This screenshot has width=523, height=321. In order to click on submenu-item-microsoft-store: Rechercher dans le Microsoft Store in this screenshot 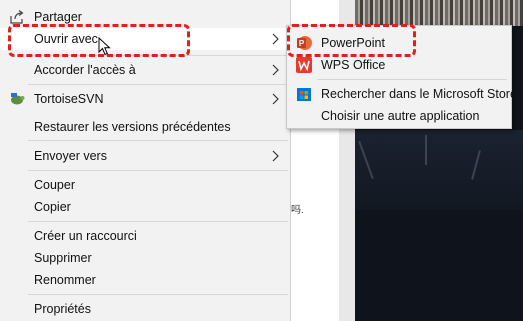, I will do `click(402, 94)`.